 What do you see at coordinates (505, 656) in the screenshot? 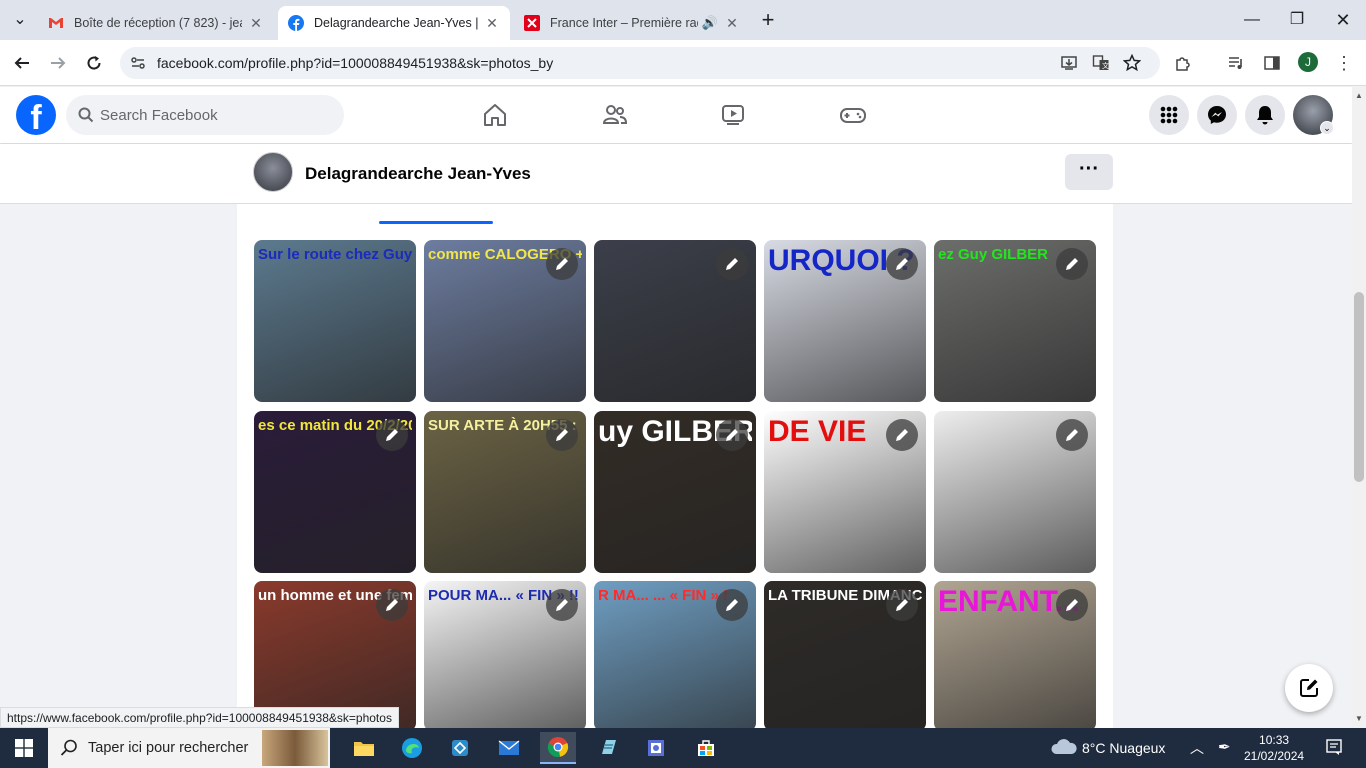
I see `photo-thumbnail: POUR MA... « FIN » !!` at bounding box center [505, 656].